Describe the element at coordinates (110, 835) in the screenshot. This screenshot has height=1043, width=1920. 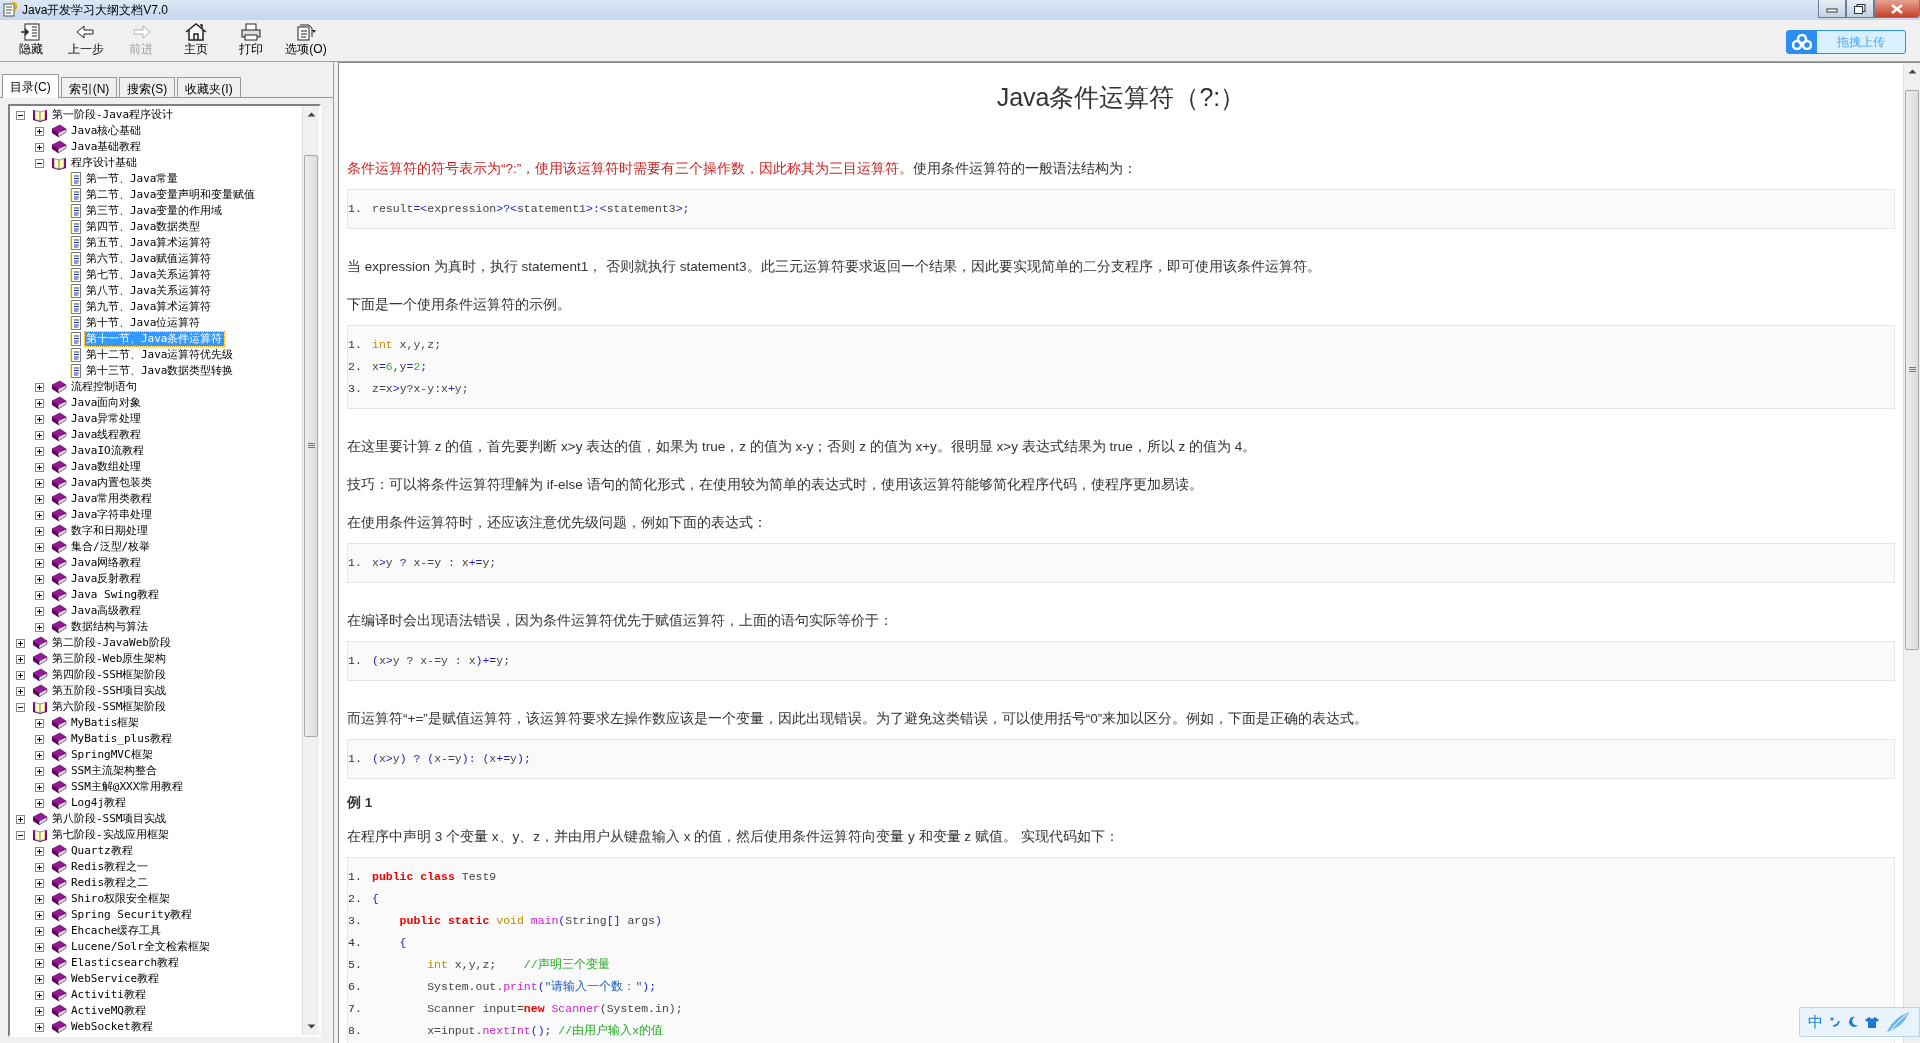
I see `tree-item: 第七阶段-实战应用框架` at that location.